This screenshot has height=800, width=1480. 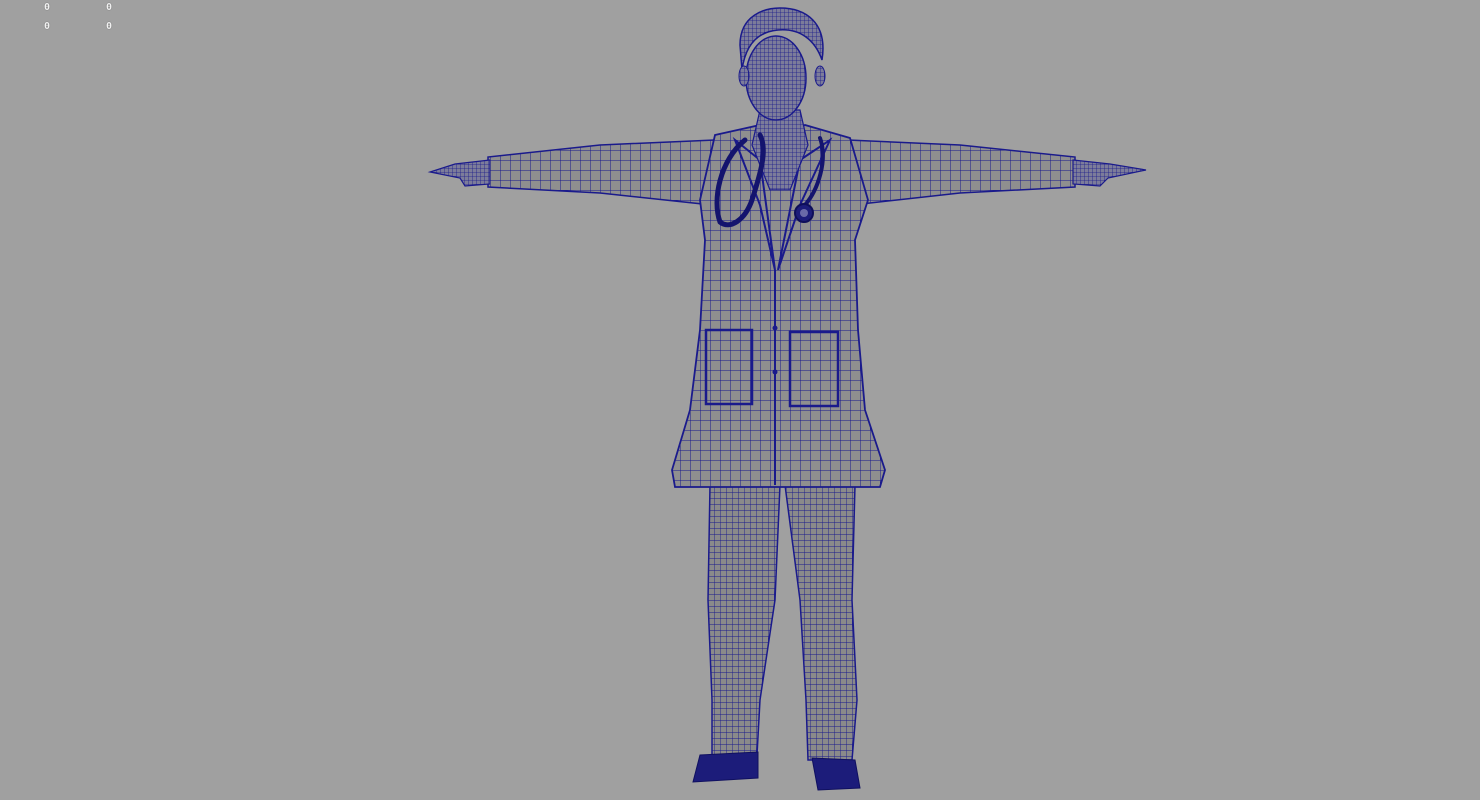 What do you see at coordinates (782, 64) in the screenshot?
I see `head-mesh` at bounding box center [782, 64].